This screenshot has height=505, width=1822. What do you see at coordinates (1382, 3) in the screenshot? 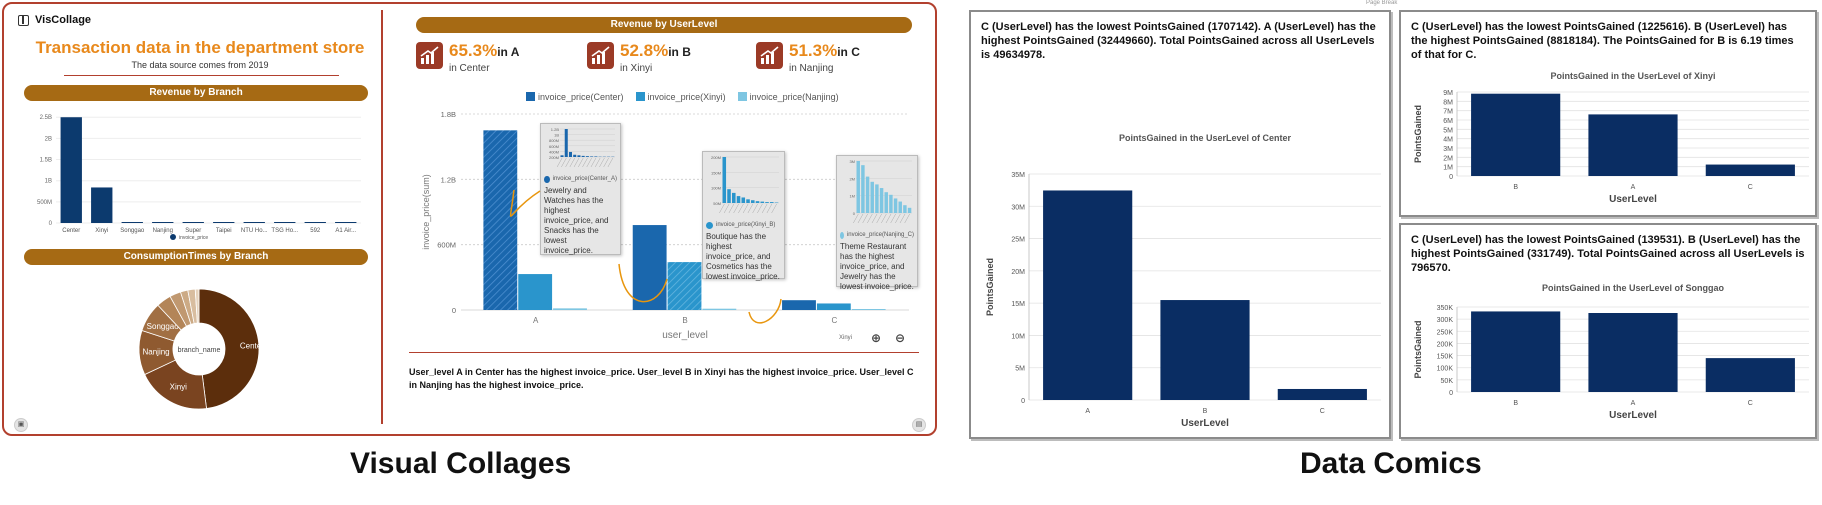
I see `page-break-note: Page Break` at bounding box center [1382, 3].